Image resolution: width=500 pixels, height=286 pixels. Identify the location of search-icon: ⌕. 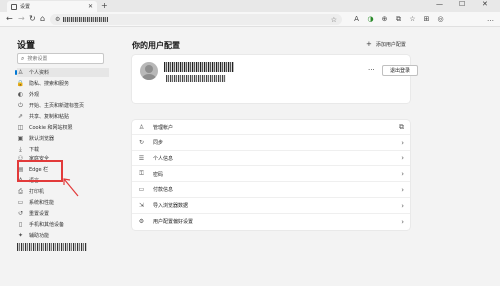
(23, 58).